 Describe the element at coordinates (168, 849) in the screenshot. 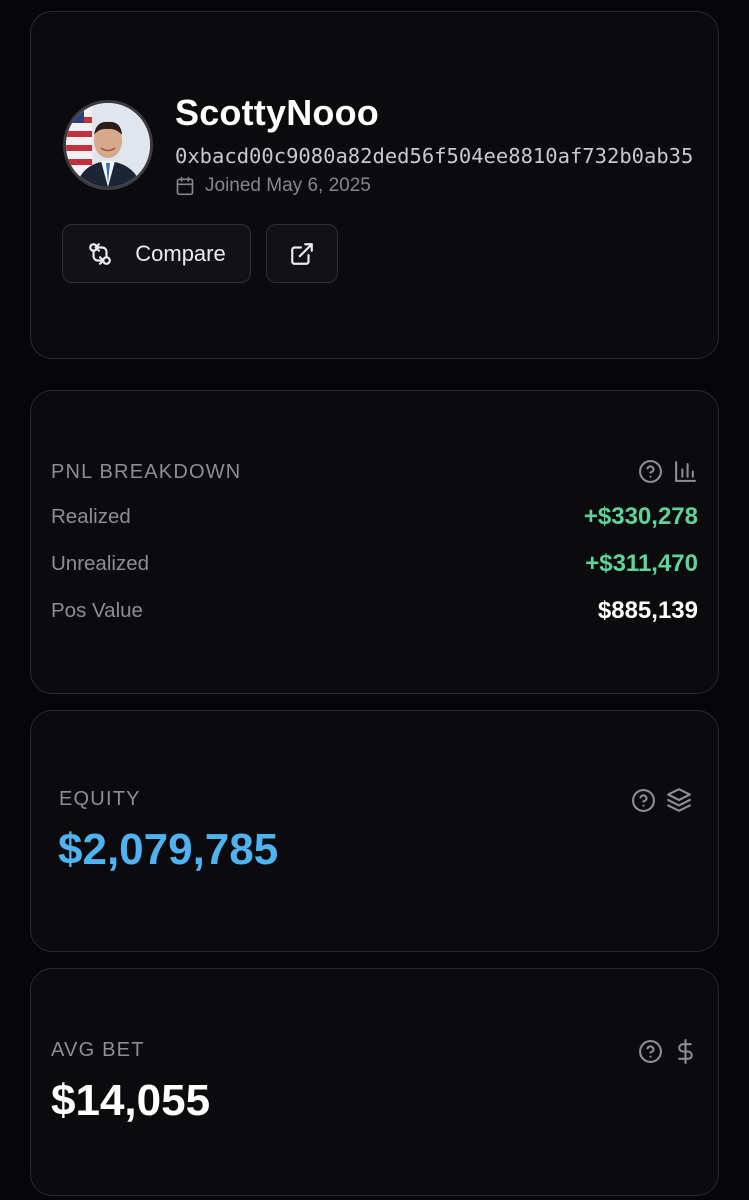

I see `equity-value: $2,079,785` at that location.